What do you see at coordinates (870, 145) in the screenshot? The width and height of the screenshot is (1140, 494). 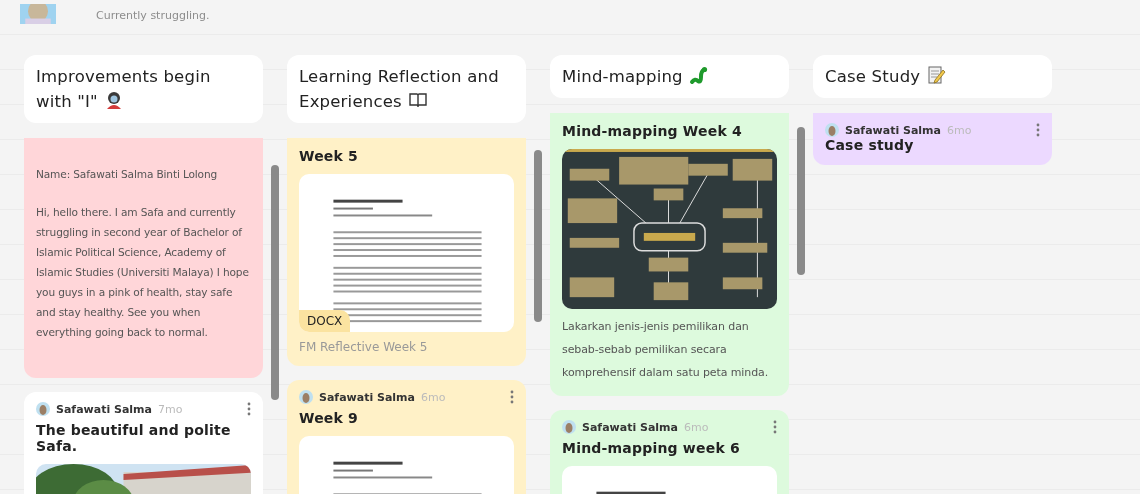 I see `post-title: Case study` at bounding box center [870, 145].